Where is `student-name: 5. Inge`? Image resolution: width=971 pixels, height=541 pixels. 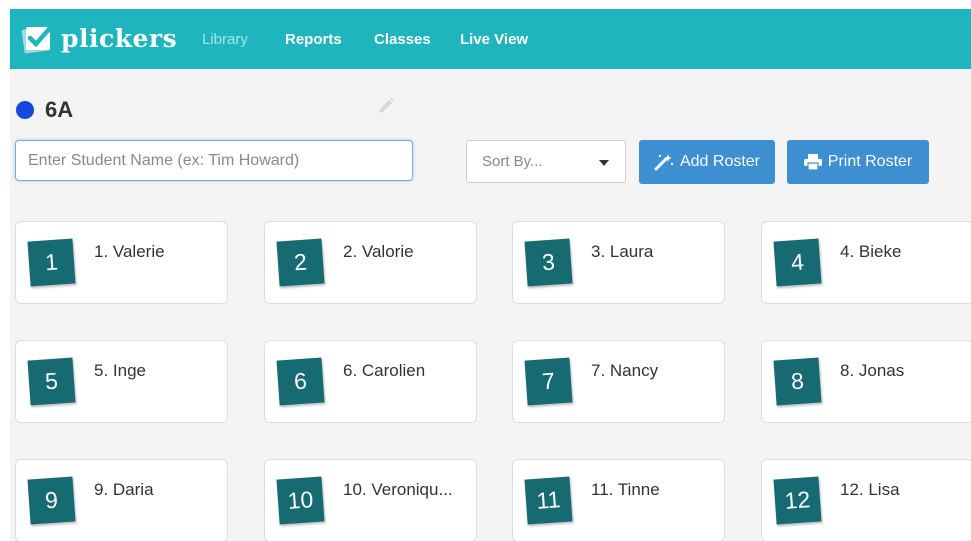
student-name: 5. Inge is located at coordinates (120, 370).